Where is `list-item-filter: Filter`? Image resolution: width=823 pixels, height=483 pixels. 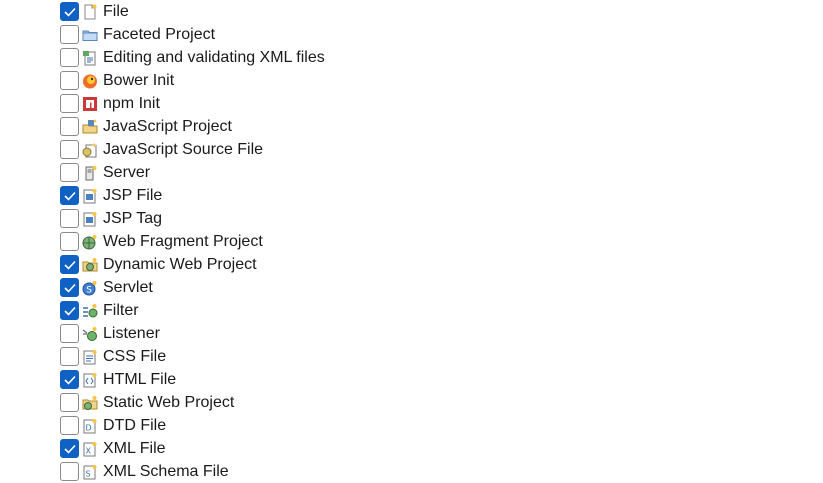 list-item-filter: Filter is located at coordinates (410, 310).